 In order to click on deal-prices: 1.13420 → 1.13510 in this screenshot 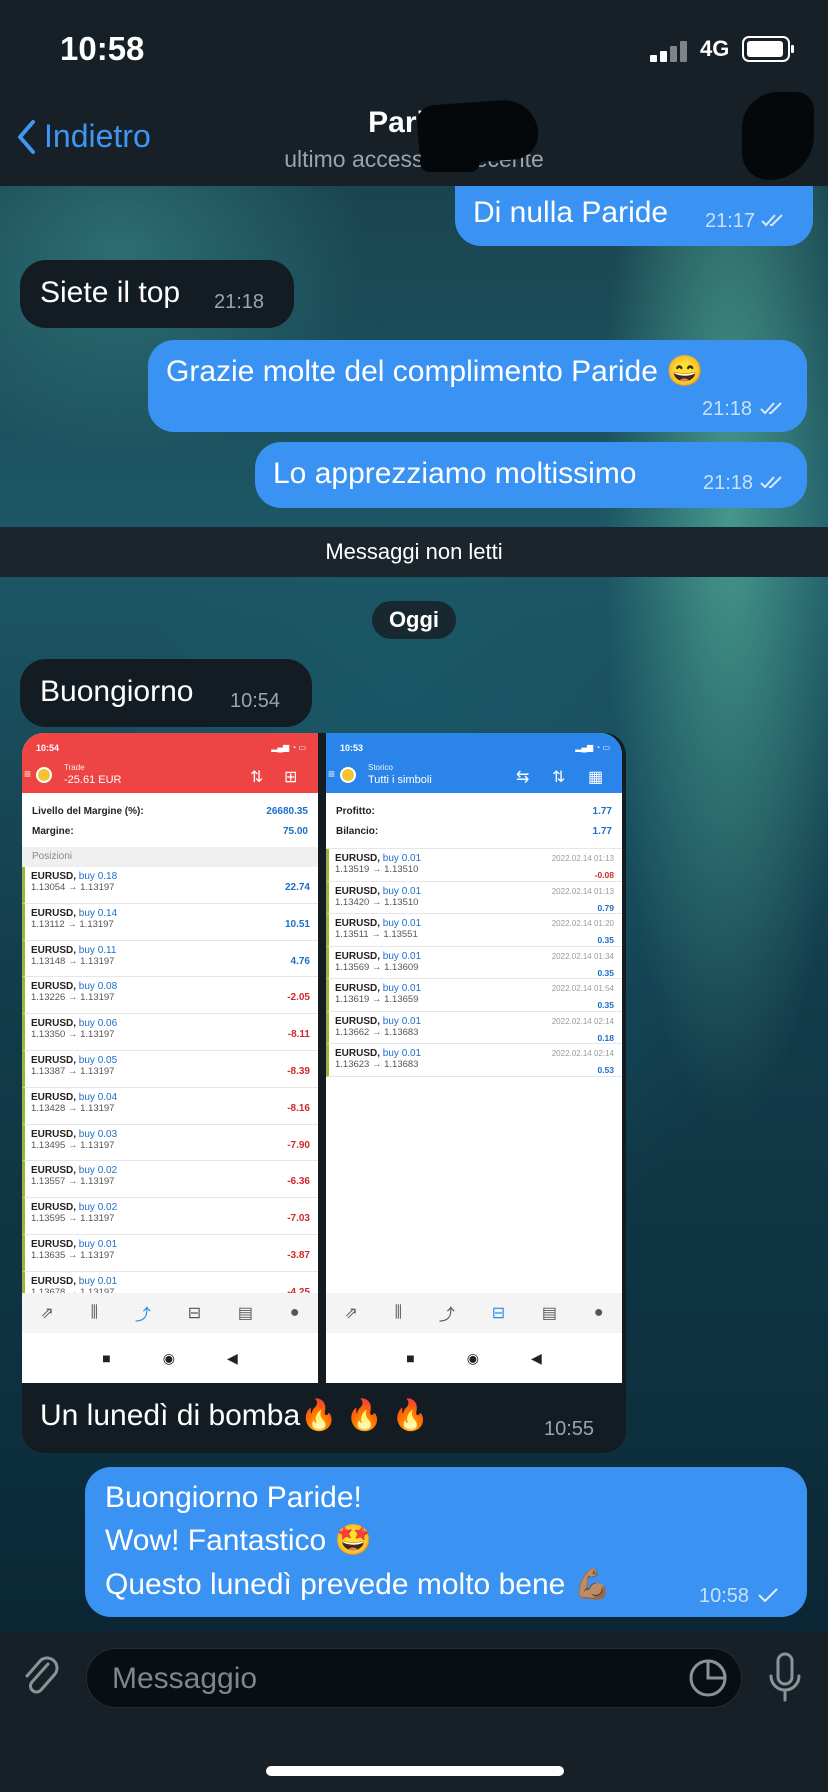, I will do `click(377, 902)`.